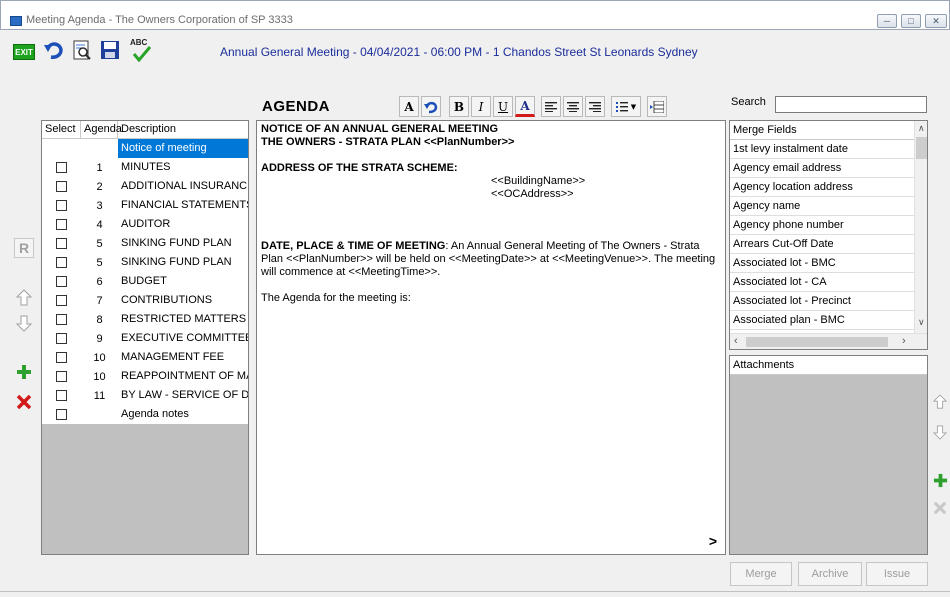 The height and width of the screenshot is (597, 950). What do you see at coordinates (145, 186) in the screenshot?
I see `agenda-row: 2 ADDITIONAL INSURANCE` at bounding box center [145, 186].